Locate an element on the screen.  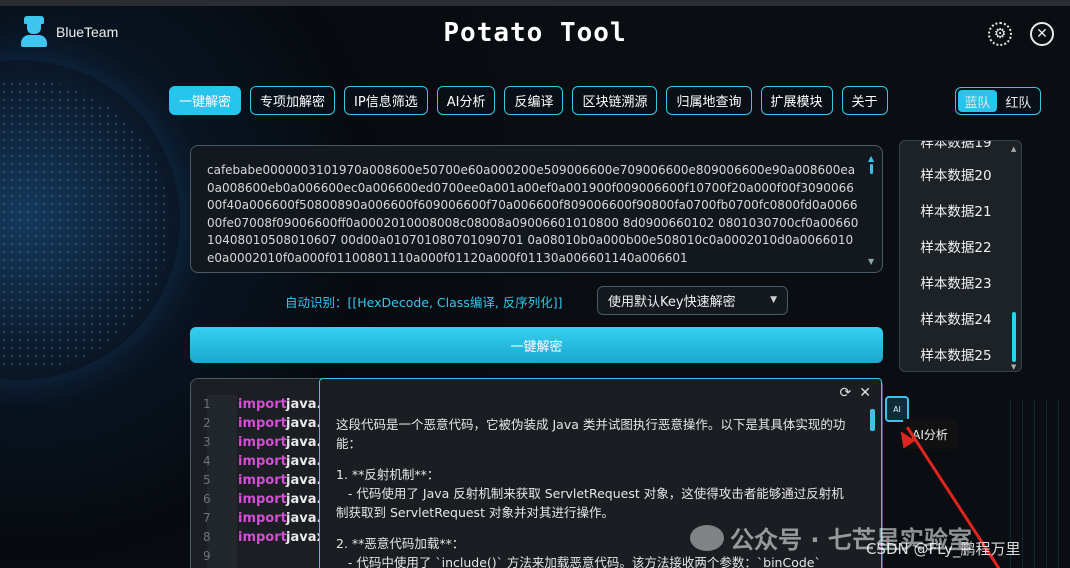
decrypt-mode-select: 使用默认Key快速解密 ▼ is located at coordinates (692, 300).